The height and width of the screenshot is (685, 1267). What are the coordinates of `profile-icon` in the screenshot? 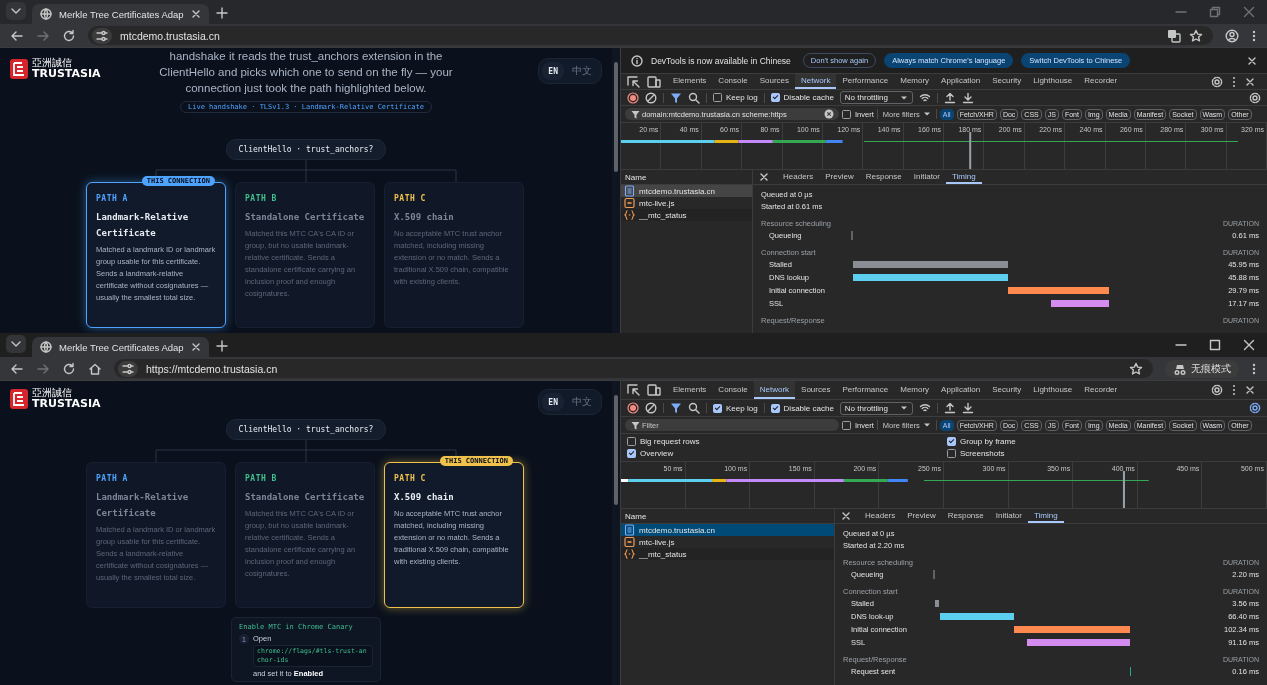 It's located at (1232, 35).